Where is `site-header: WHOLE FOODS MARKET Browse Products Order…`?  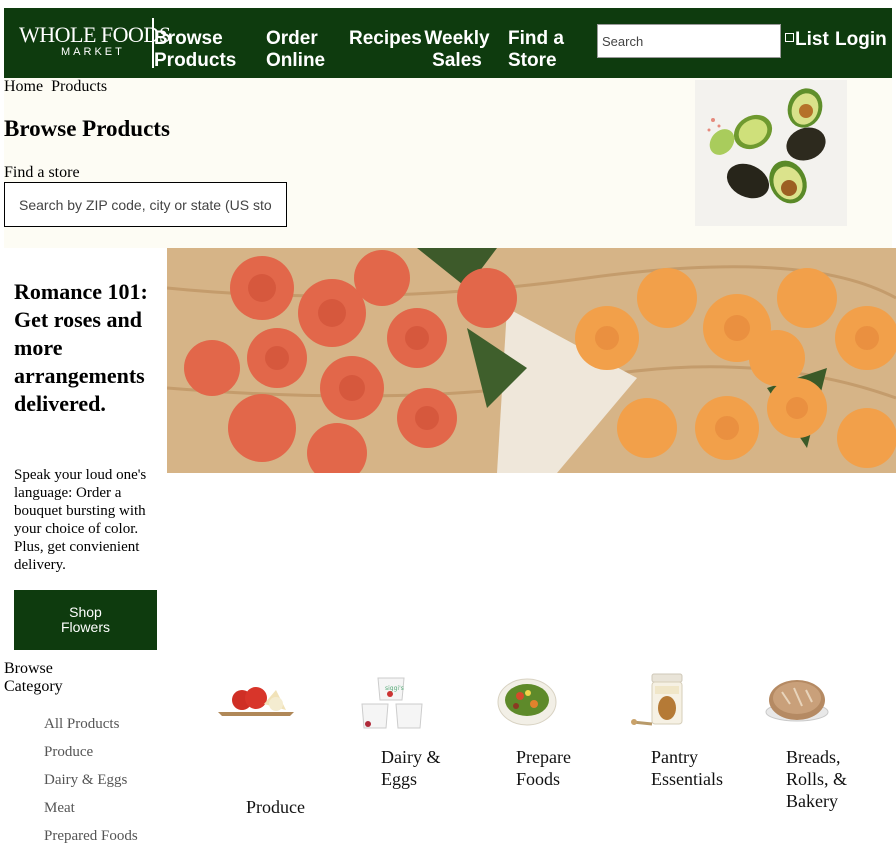 site-header: WHOLE FOODS MARKET Browse Products Order… is located at coordinates (448, 43).